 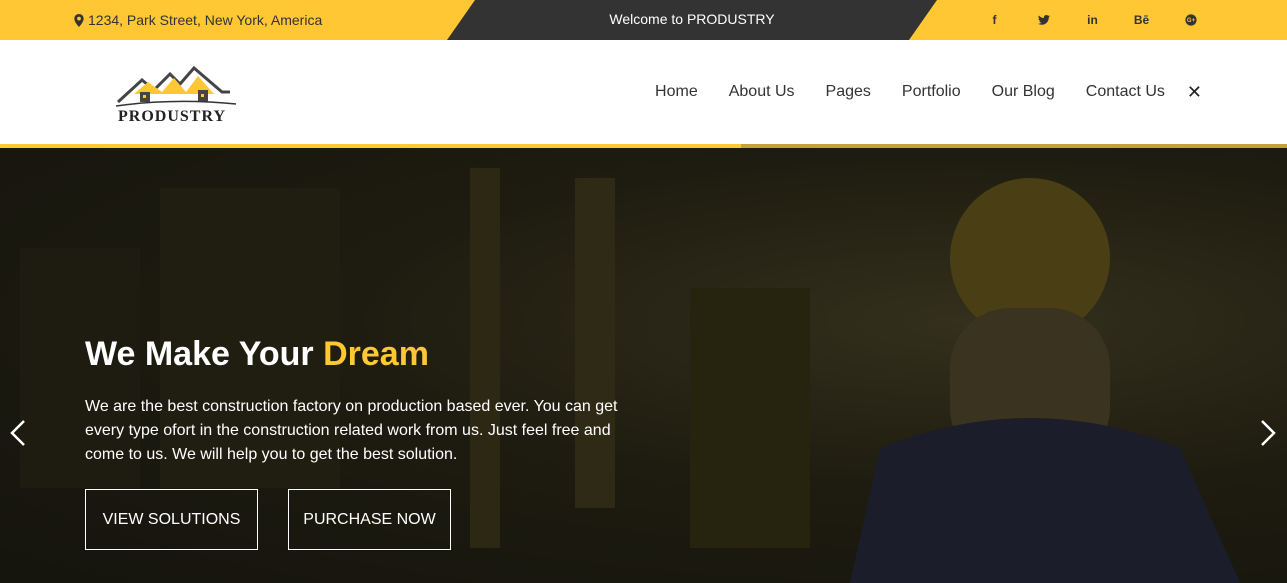 What do you see at coordinates (762, 92) in the screenshot?
I see `nav-about-us: About Us` at bounding box center [762, 92].